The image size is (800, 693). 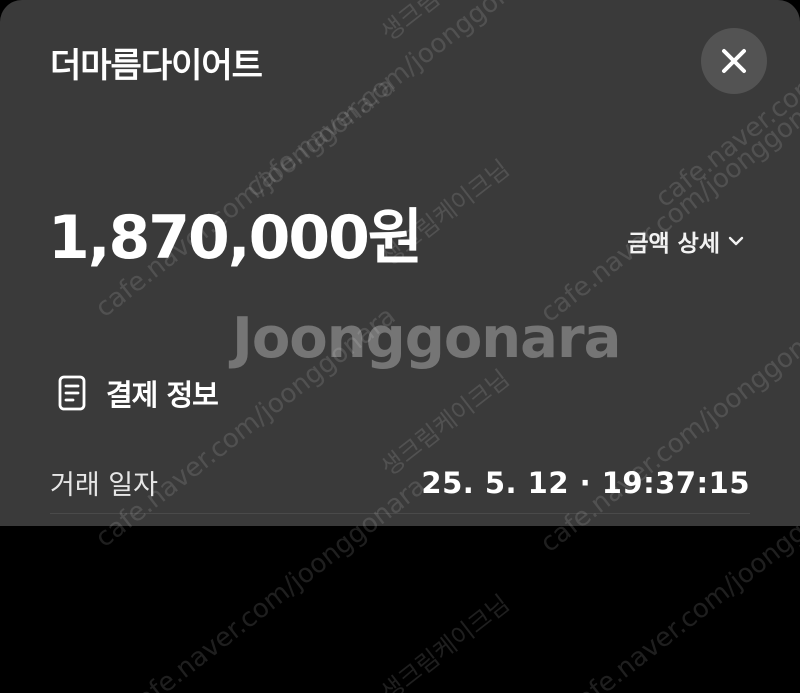 What do you see at coordinates (104, 485) in the screenshot?
I see `transaction-date-label: 거래 일자` at bounding box center [104, 485].